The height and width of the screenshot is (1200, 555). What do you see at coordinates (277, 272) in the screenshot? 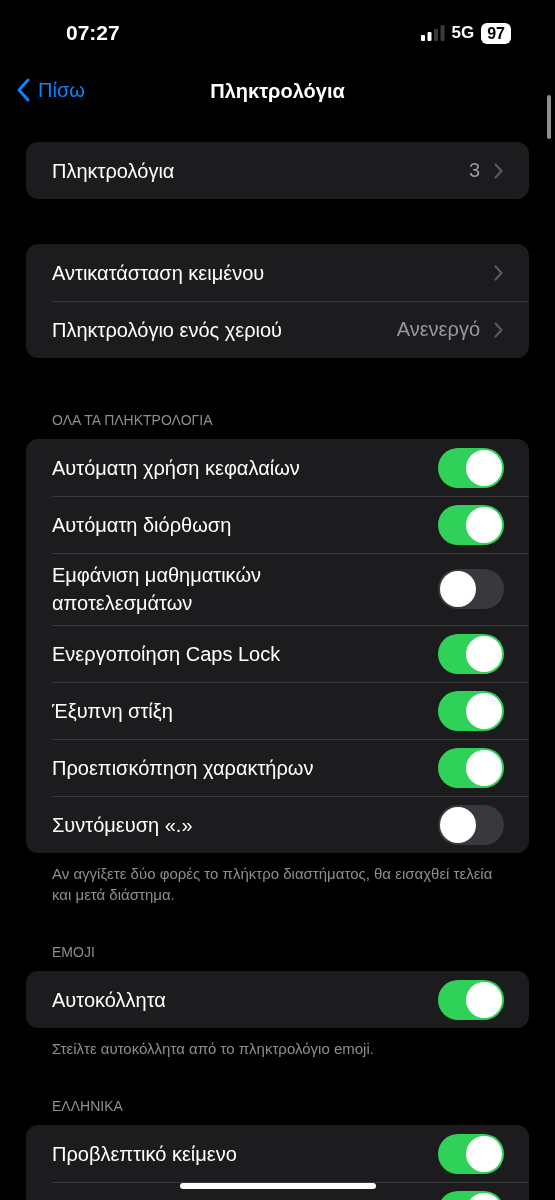
I see `navigation-row: Αντικατάσταση κειμένου` at bounding box center [277, 272].